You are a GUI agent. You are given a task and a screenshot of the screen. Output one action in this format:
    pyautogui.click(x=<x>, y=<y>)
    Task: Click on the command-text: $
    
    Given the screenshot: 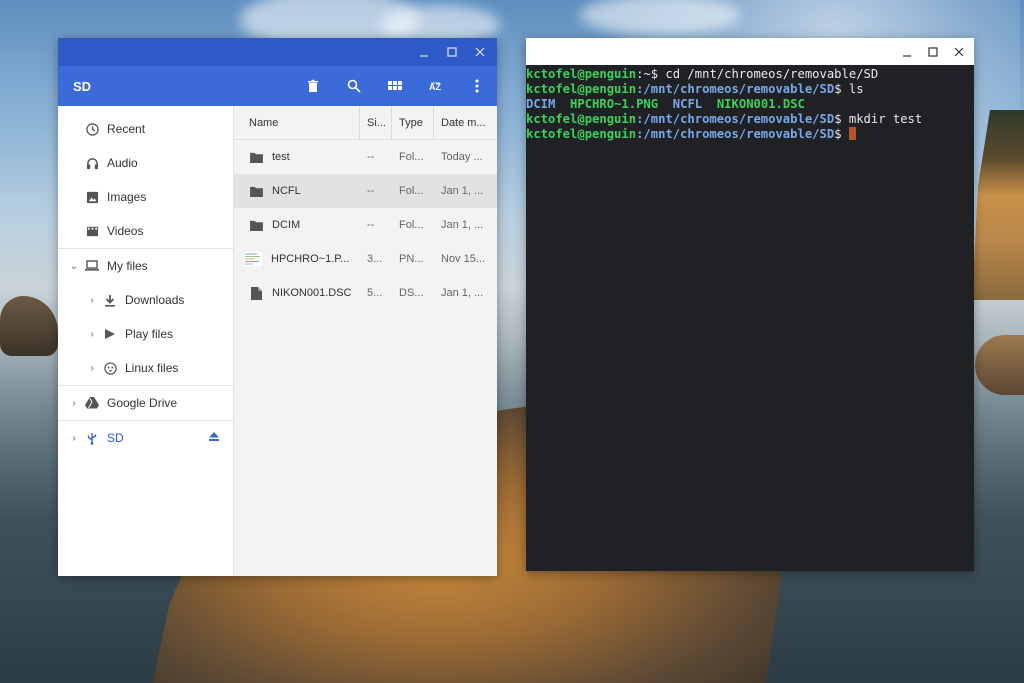 What is the action you would take?
    pyautogui.click(x=841, y=134)
    